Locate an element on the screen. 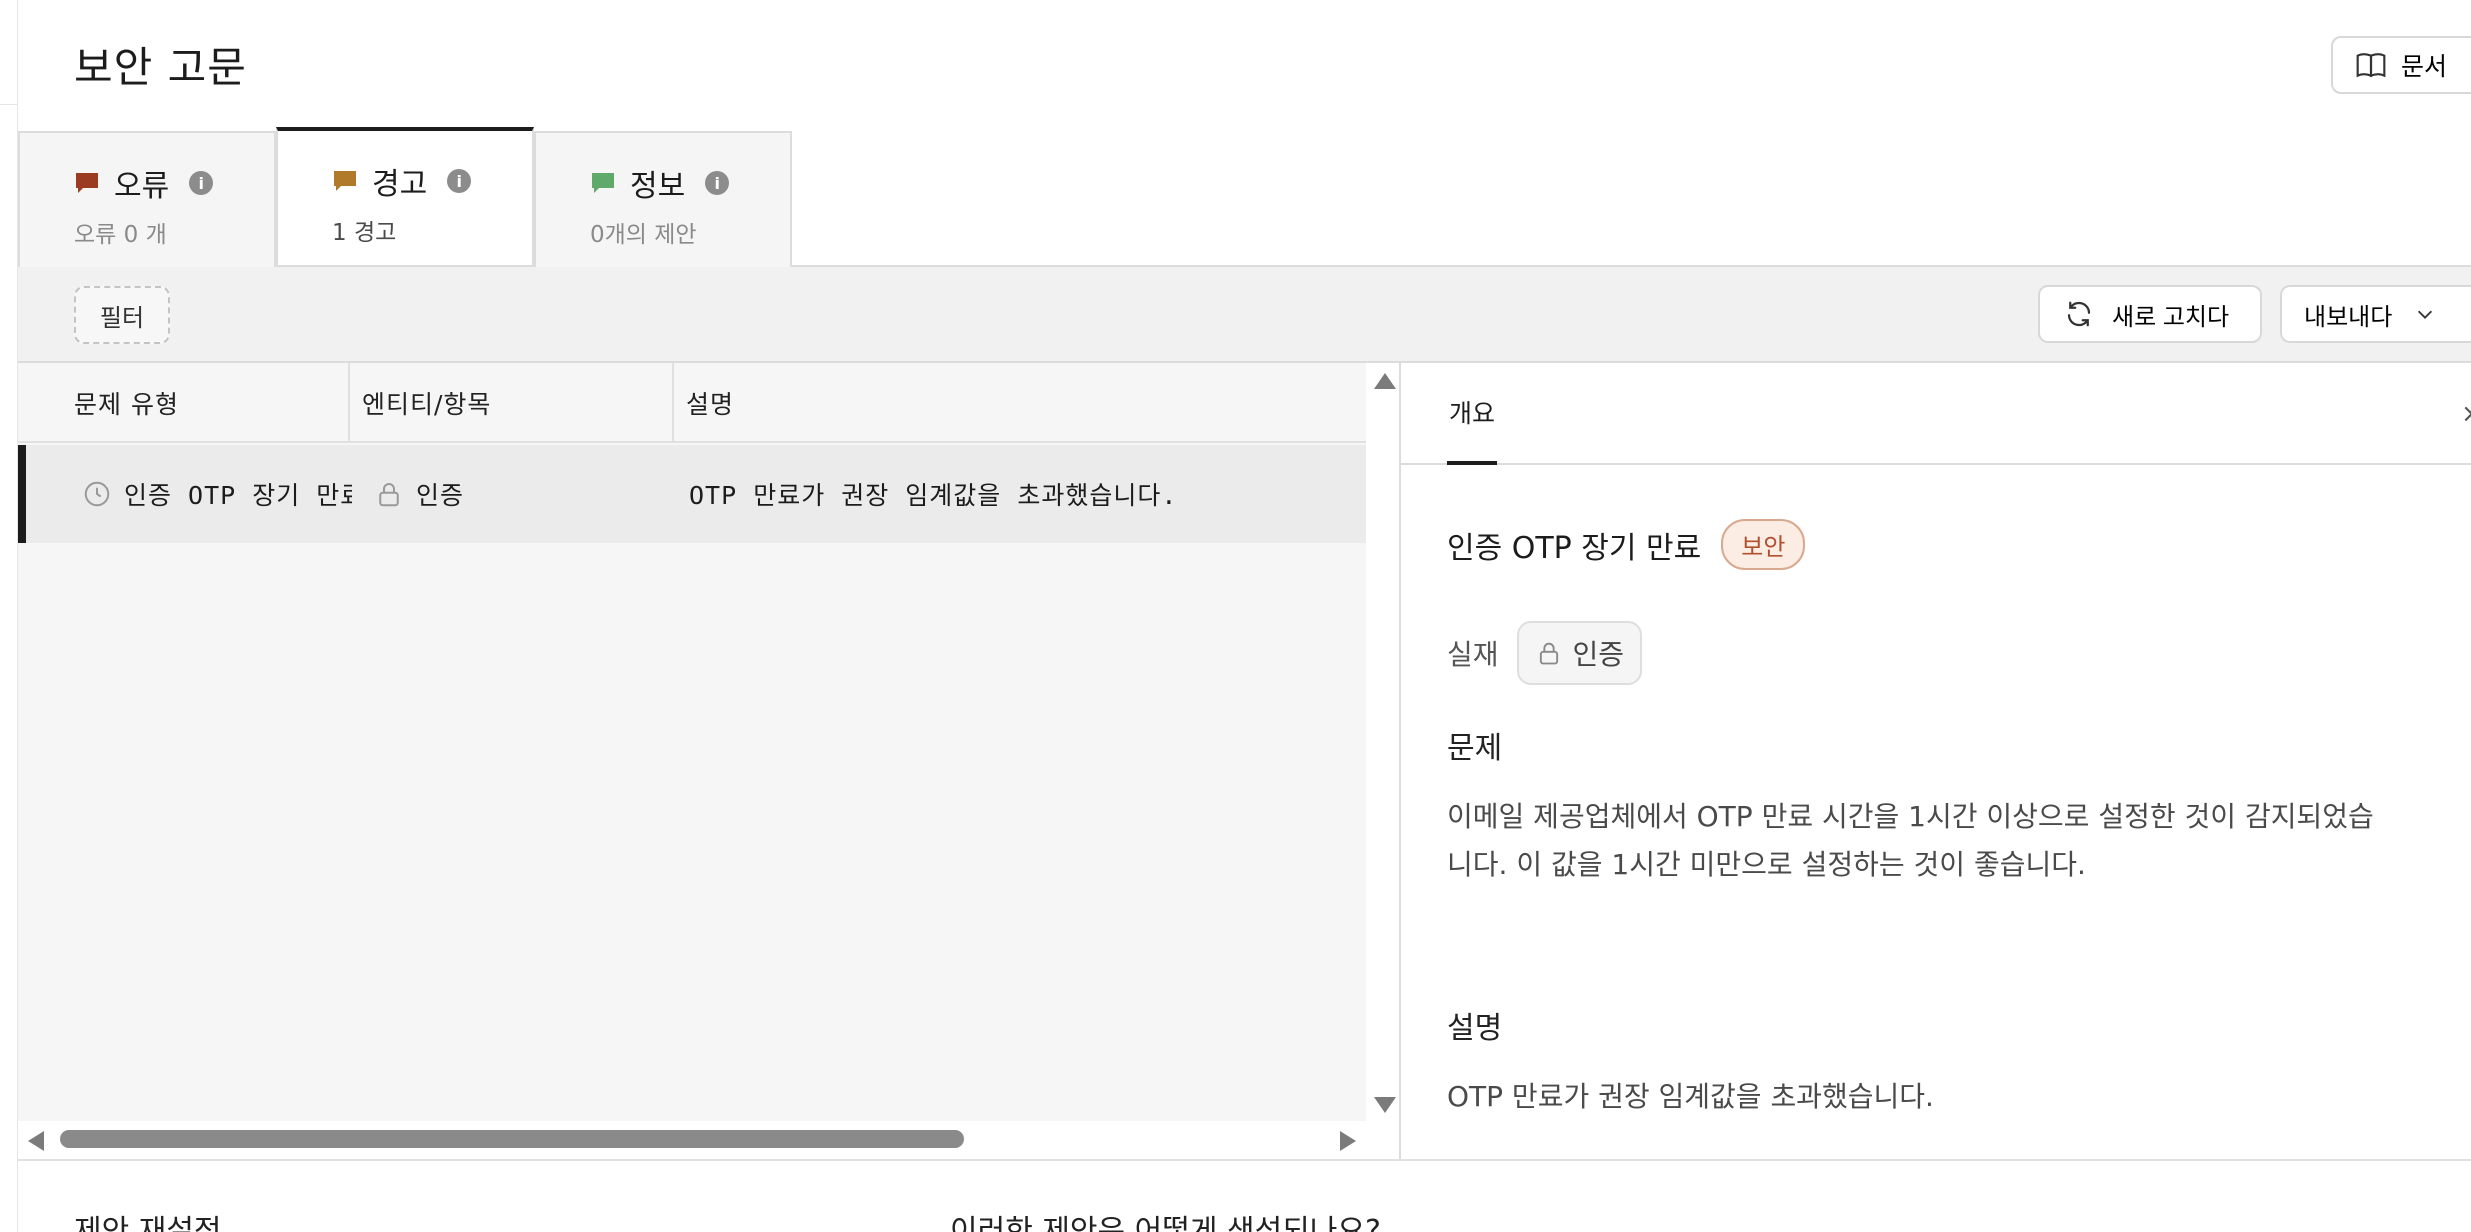 The width and height of the screenshot is (2471, 1232). docs-button: 문서 is located at coordinates (2401, 65).